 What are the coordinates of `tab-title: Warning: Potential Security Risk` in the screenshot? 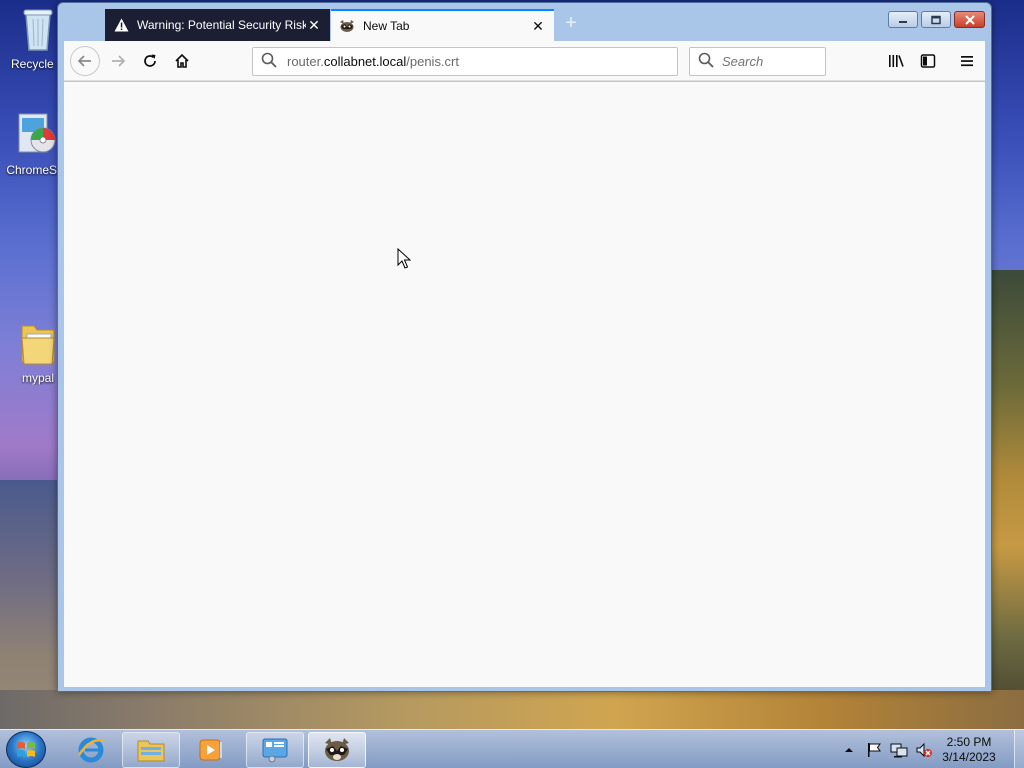 It's located at (221, 25).